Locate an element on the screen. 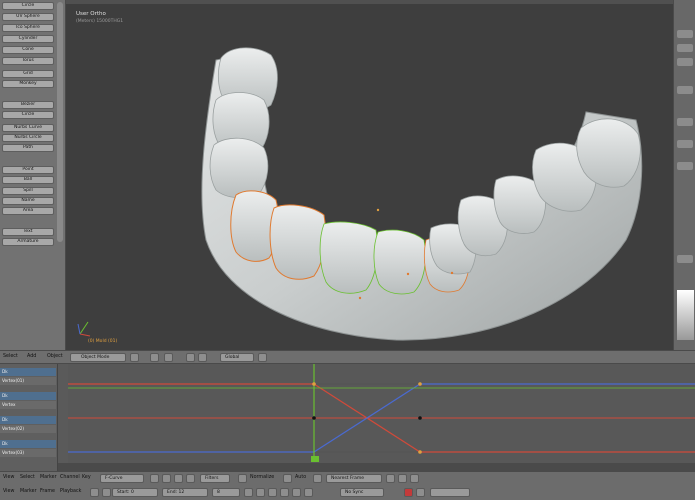  editor-mode-dropdown: F-Curve is located at coordinates (122, 478).